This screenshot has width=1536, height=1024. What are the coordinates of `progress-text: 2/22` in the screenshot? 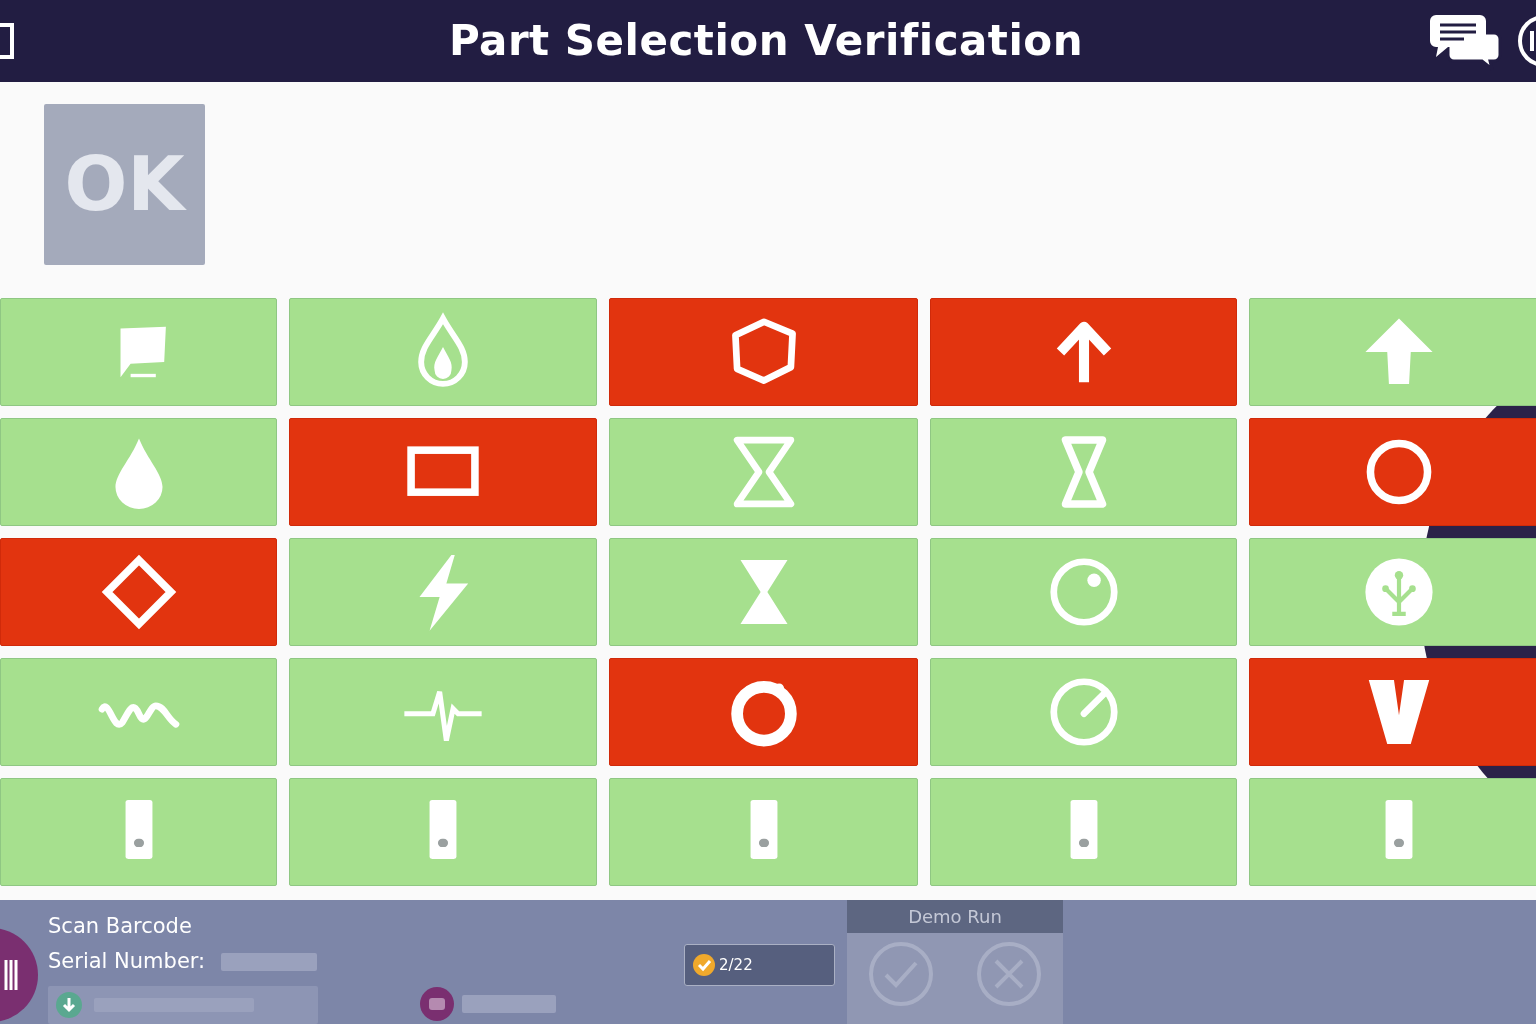 It's located at (736, 965).